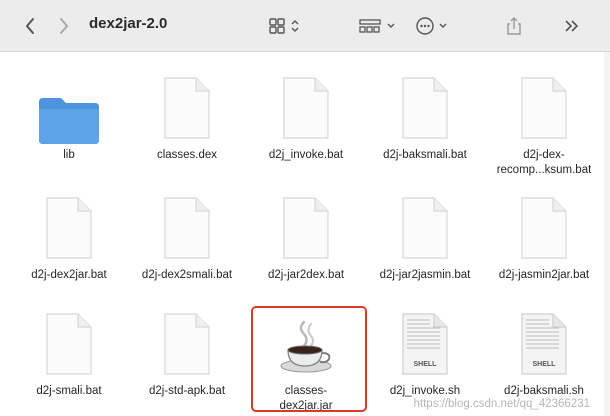  What do you see at coordinates (544, 275) in the screenshot?
I see `file-name: d2j-jasmin2jar.bat` at bounding box center [544, 275].